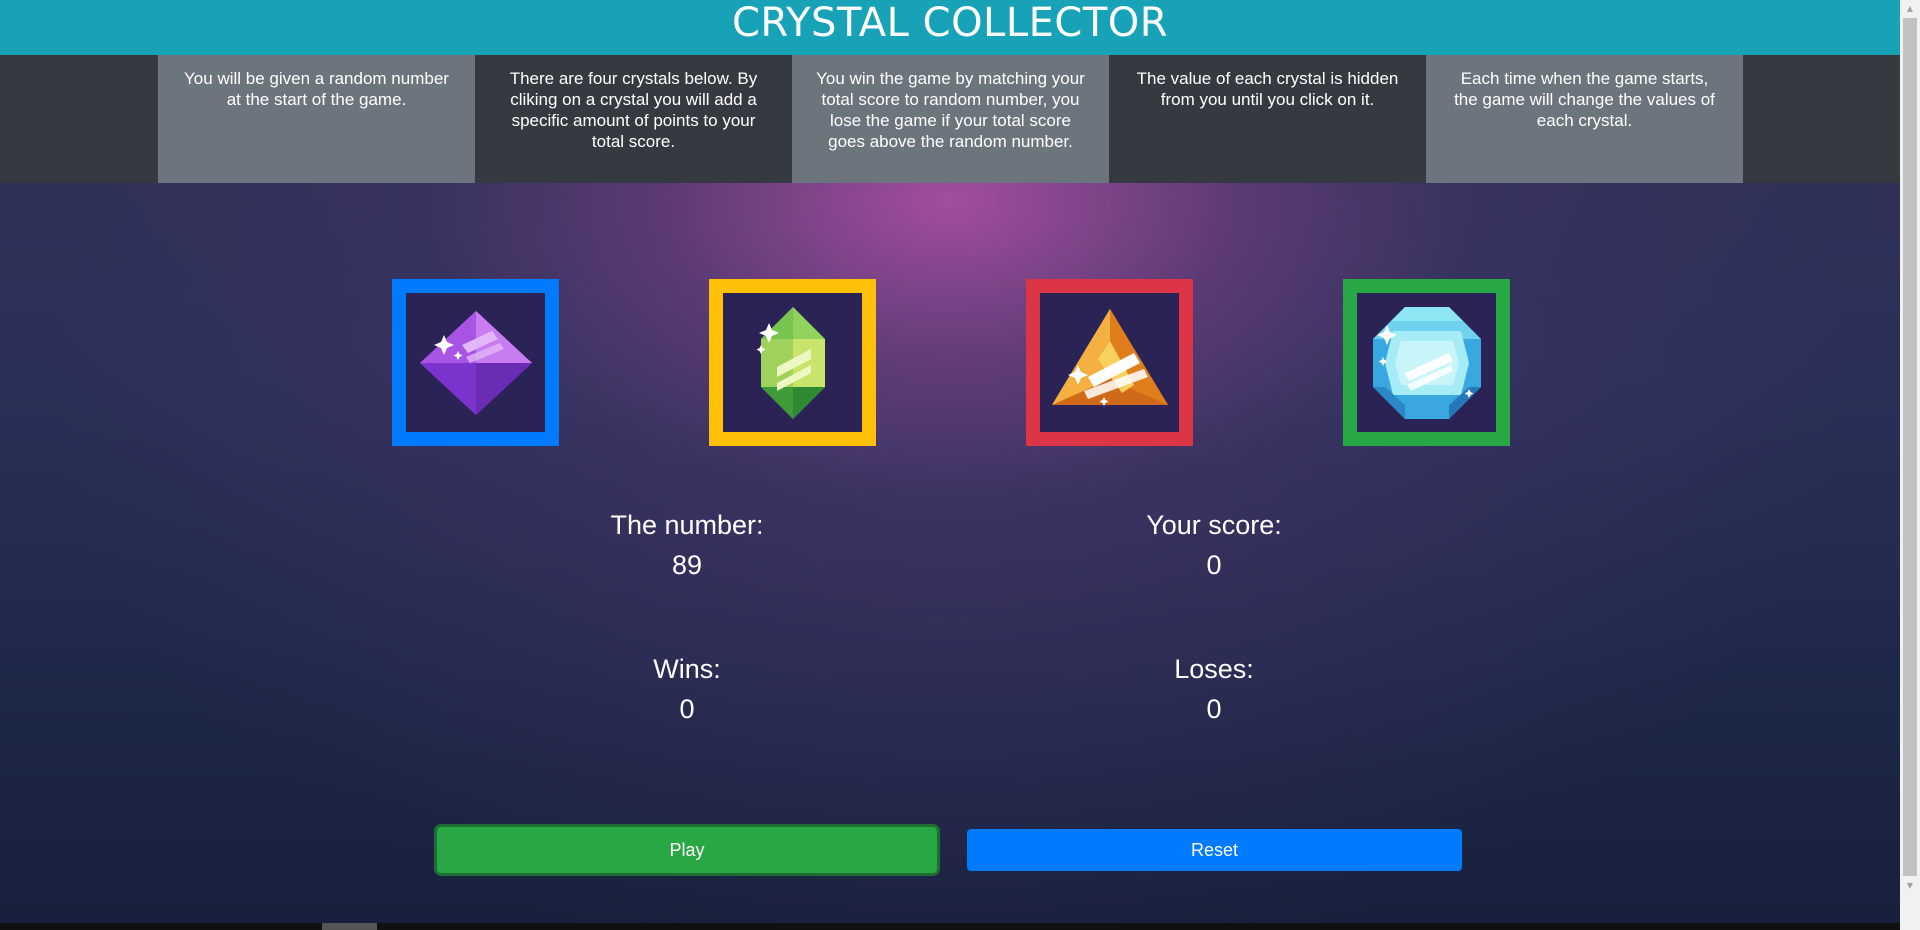 Image resolution: width=1920 pixels, height=930 pixels. Describe the element at coordinates (1214, 669) in the screenshot. I see `loses-label: Loses:` at that location.